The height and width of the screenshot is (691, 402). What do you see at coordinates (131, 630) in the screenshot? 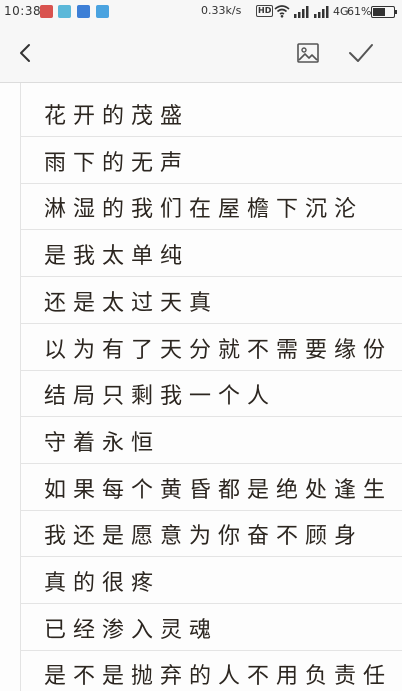
I see `note-line-text: 已经渗入灵魂` at bounding box center [131, 630].